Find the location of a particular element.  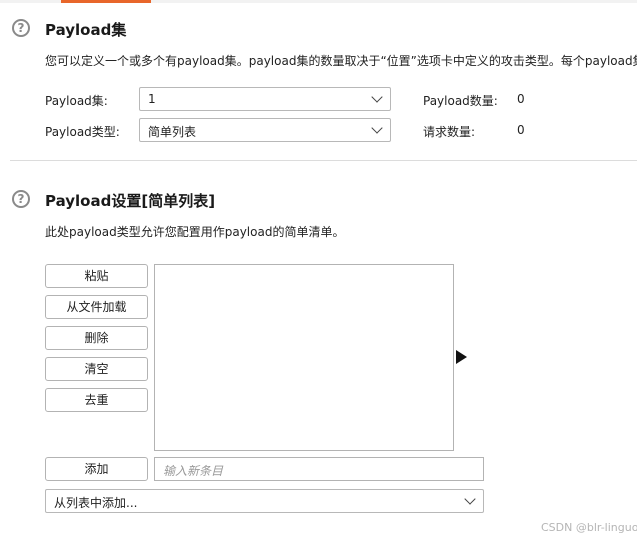

request-count-label: 请求数量: is located at coordinates (449, 132).